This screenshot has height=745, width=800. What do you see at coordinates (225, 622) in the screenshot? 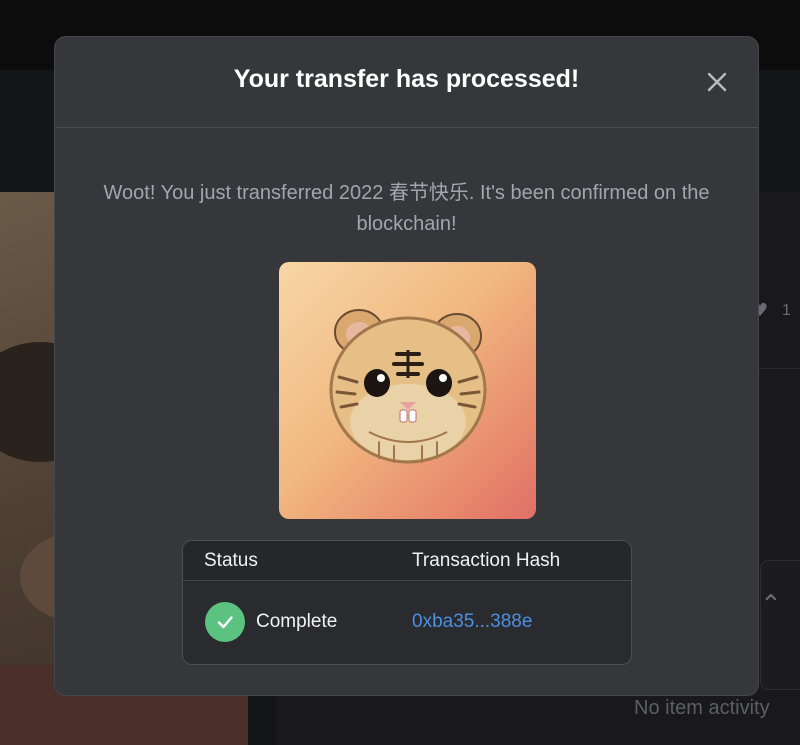
I see `check-circle-icon` at bounding box center [225, 622].